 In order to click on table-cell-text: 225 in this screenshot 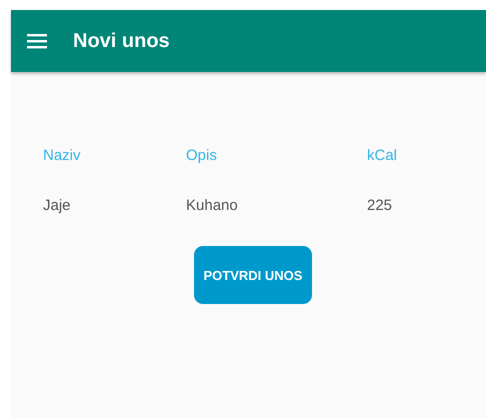, I will do `click(380, 206)`.